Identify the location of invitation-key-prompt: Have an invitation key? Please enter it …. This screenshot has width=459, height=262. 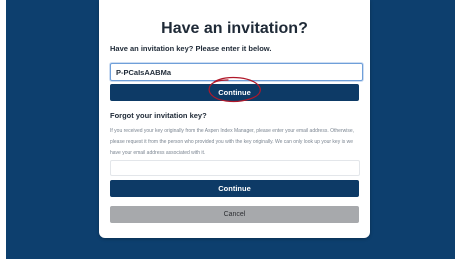
(191, 48).